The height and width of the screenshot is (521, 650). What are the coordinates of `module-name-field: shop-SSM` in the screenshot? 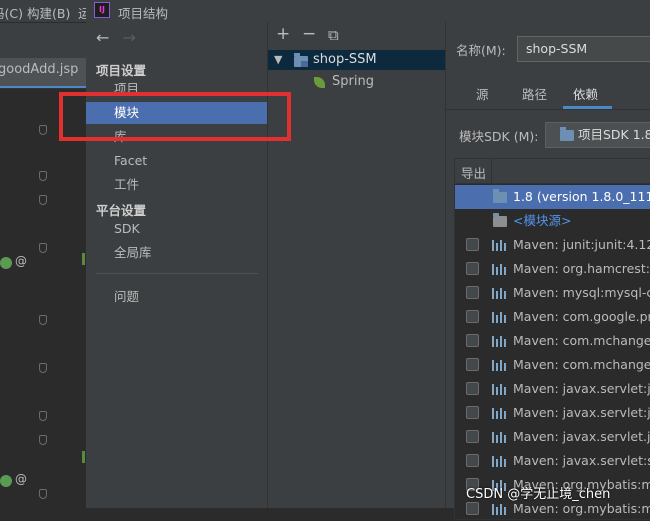 It's located at (583, 49).